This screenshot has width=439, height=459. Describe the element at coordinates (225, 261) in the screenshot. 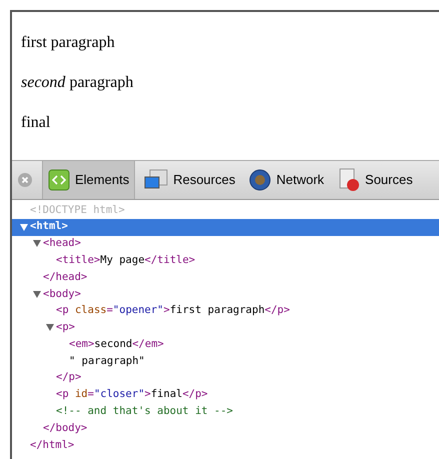

I see `dom-line: <title>My page</title>` at that location.